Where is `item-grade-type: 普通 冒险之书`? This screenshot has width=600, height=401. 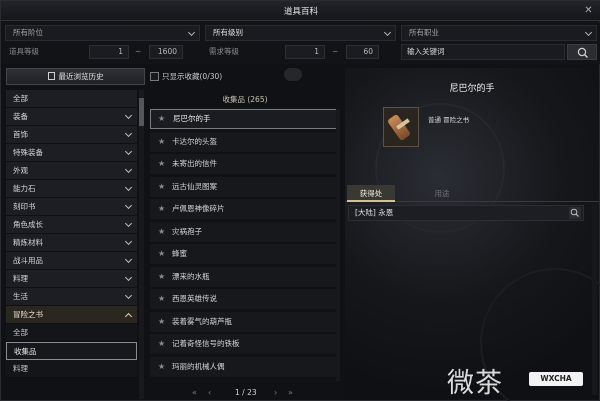 item-grade-type: 普通 冒险之书 is located at coordinates (449, 120).